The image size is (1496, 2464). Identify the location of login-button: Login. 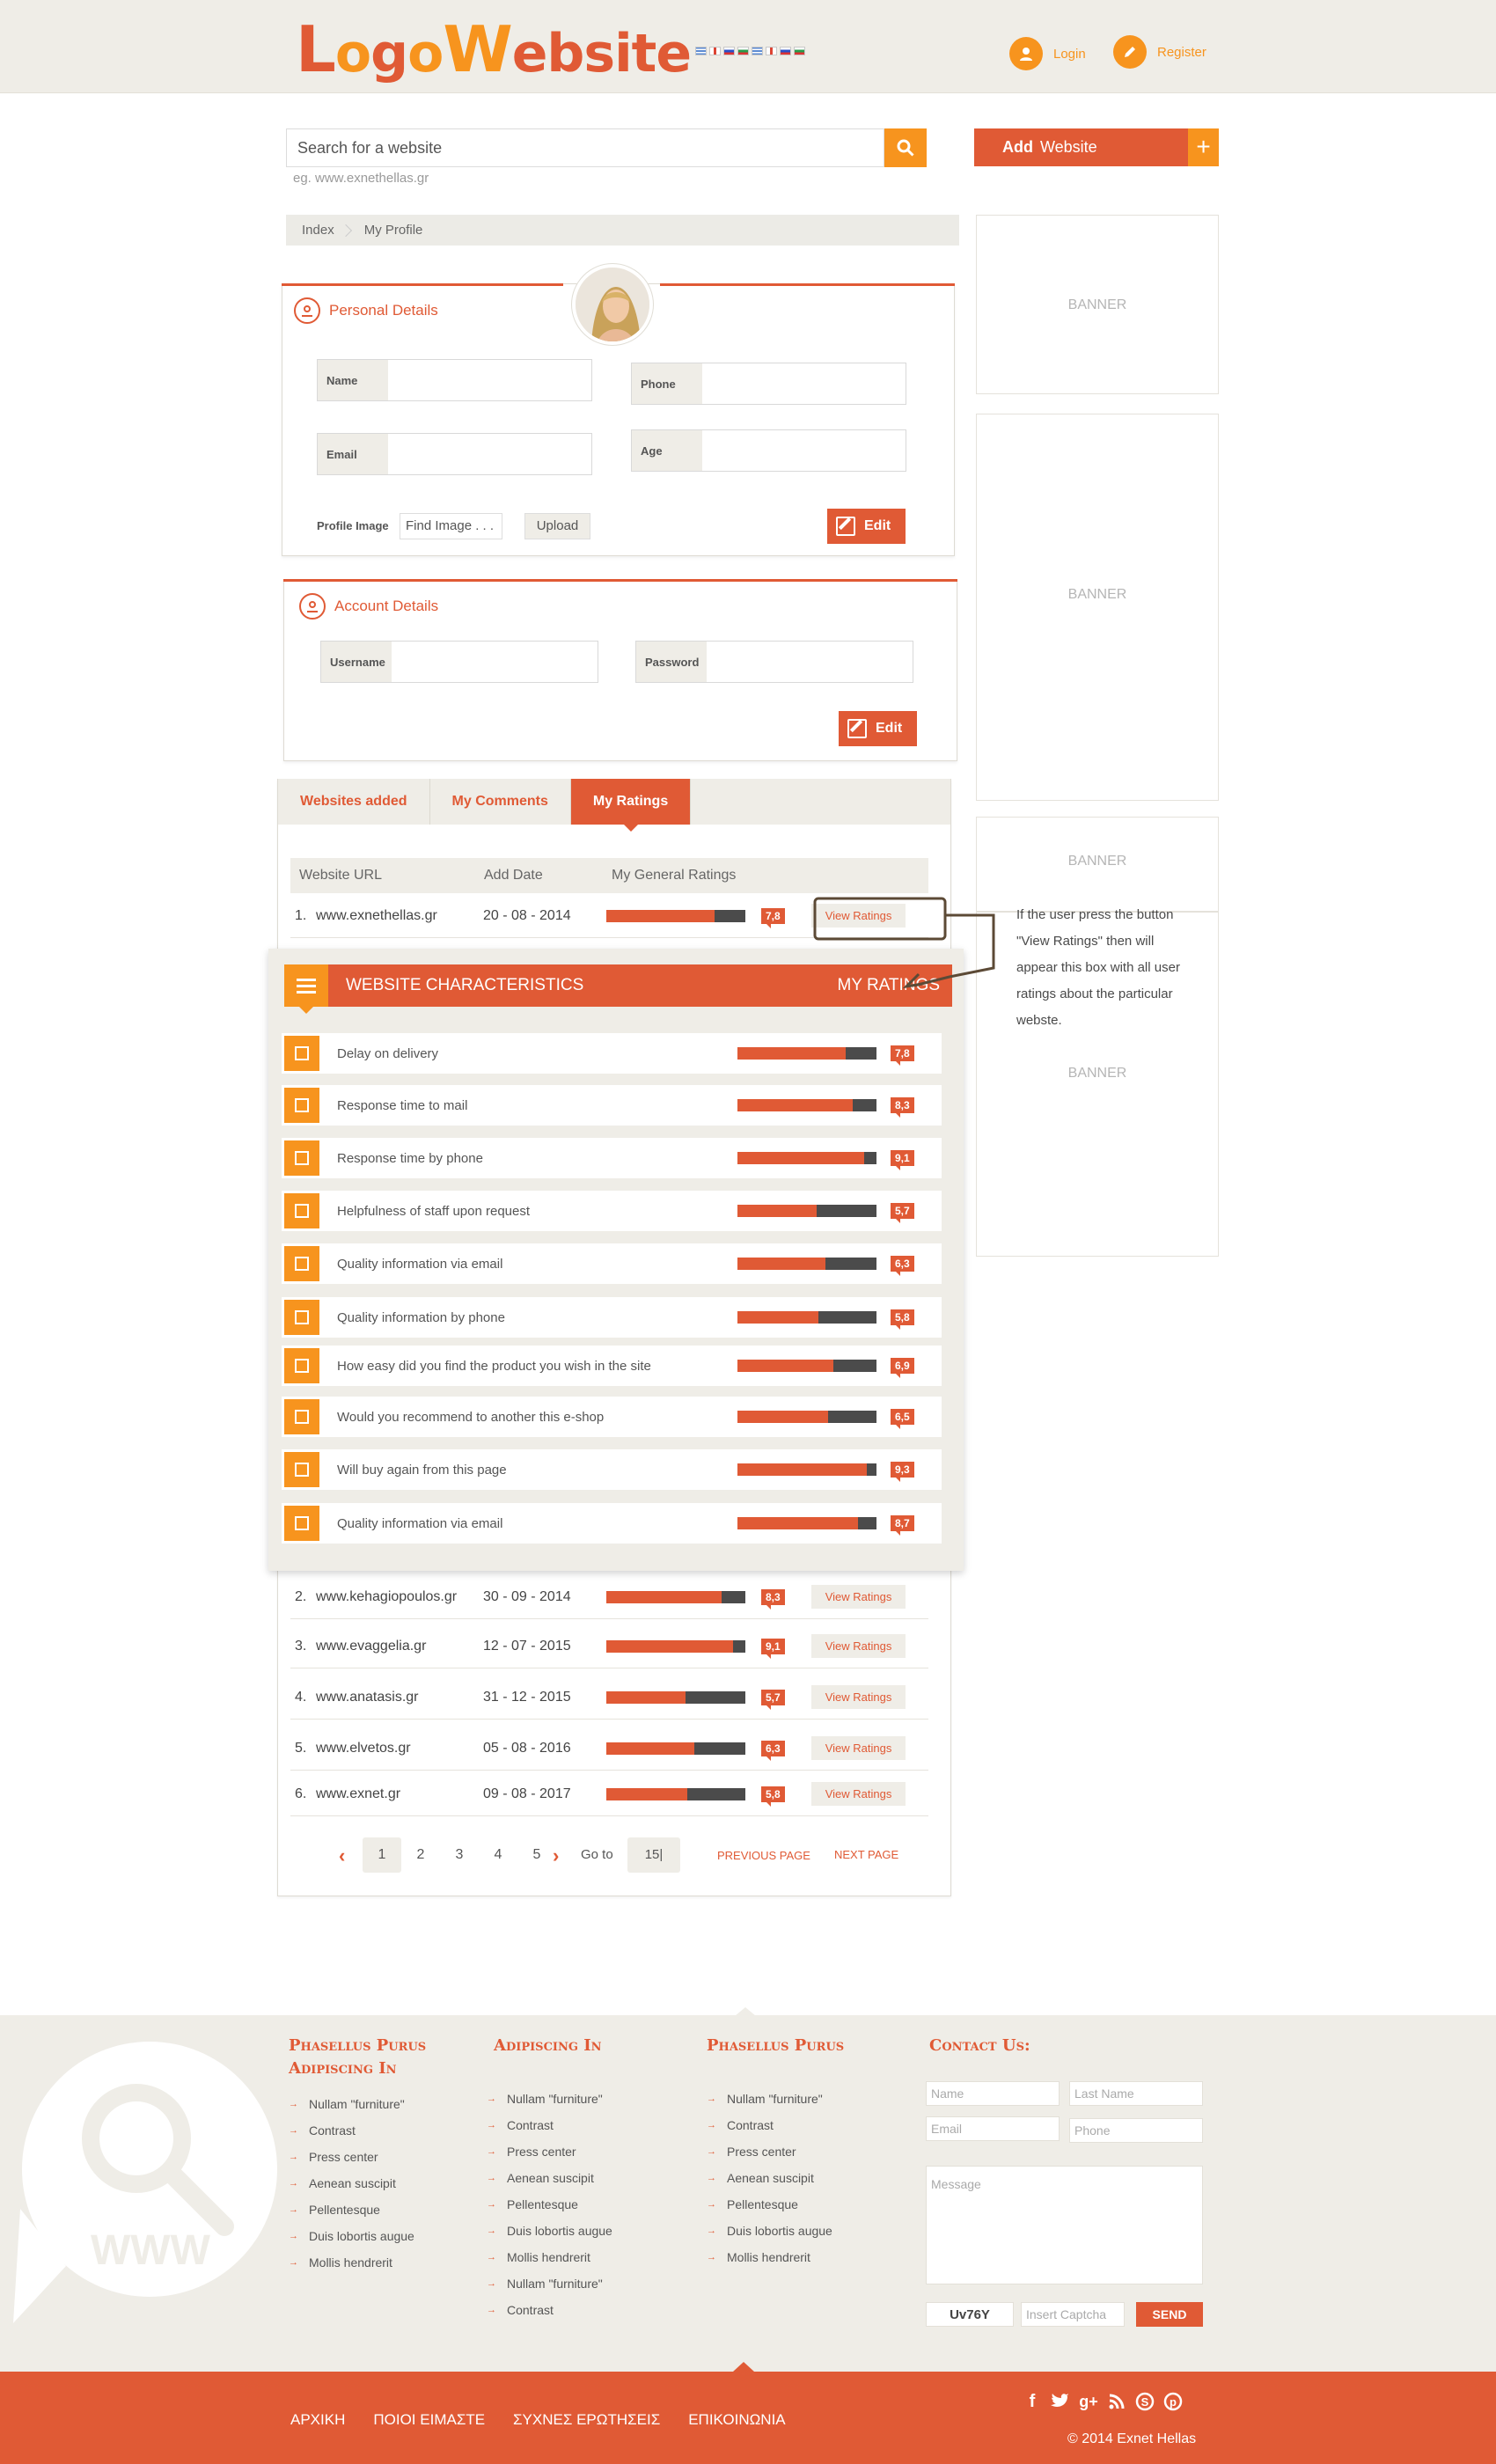
(1048, 54).